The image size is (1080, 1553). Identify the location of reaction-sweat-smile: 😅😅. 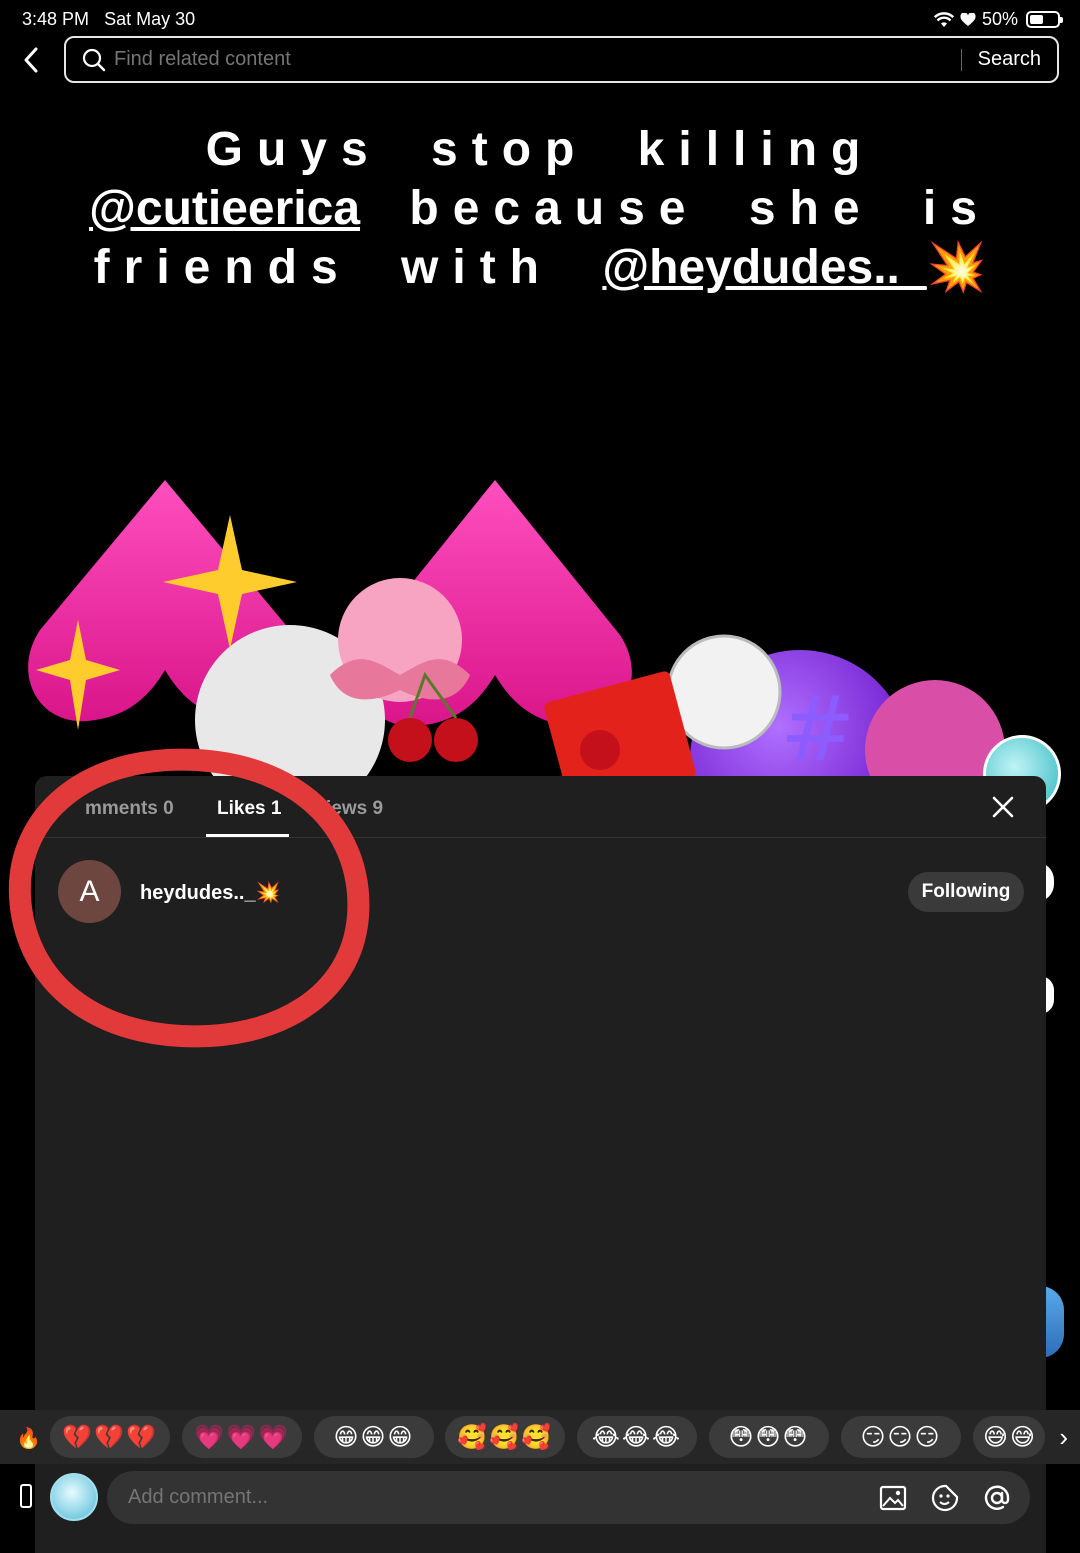
(1009, 1437).